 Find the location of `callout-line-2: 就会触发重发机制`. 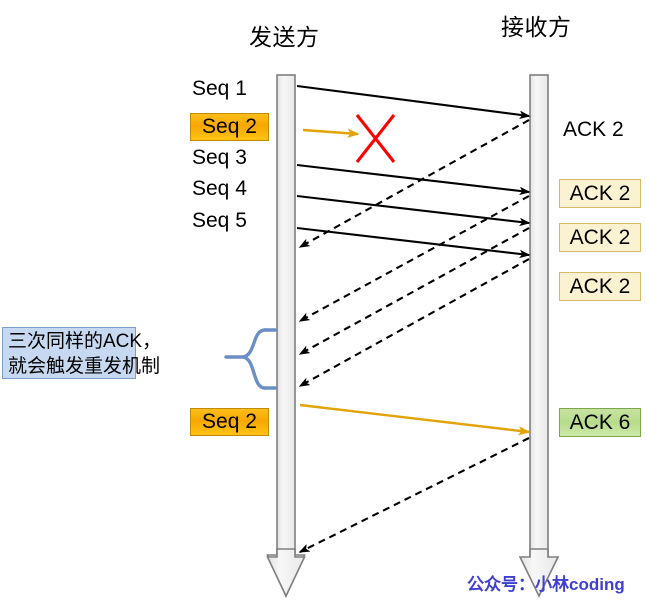

callout-line-2: 就会触发重发机制 is located at coordinates (84, 366).